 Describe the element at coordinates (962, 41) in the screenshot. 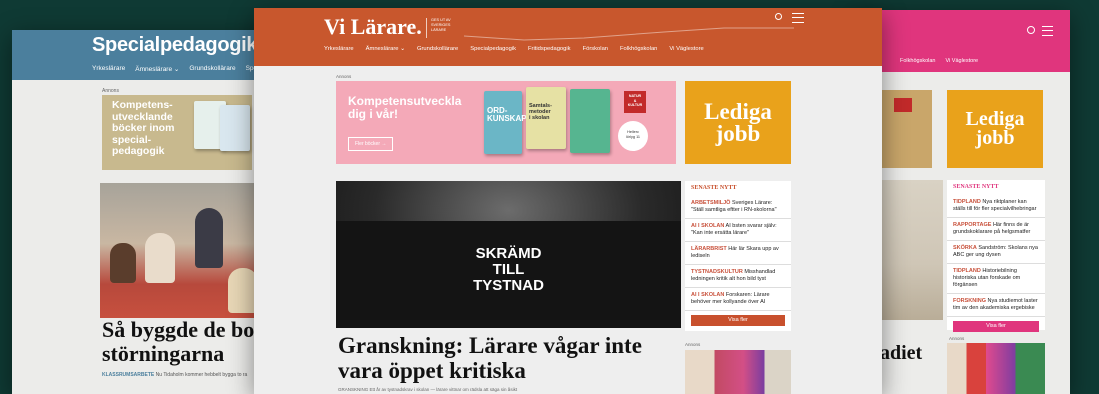

I see `right-header: Folkhögskolan Vi Väglestore` at that location.